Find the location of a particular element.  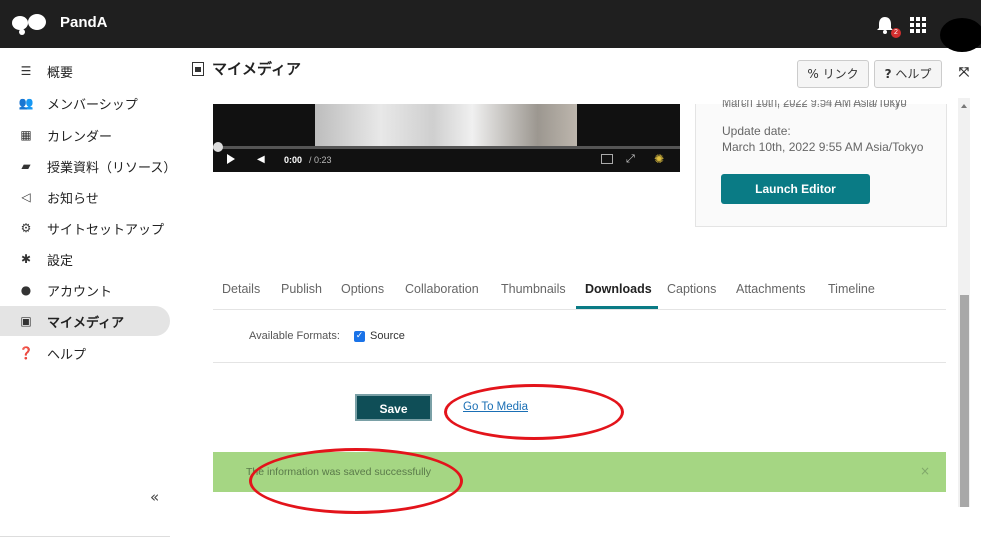

media-icon is located at coordinates (198, 69).